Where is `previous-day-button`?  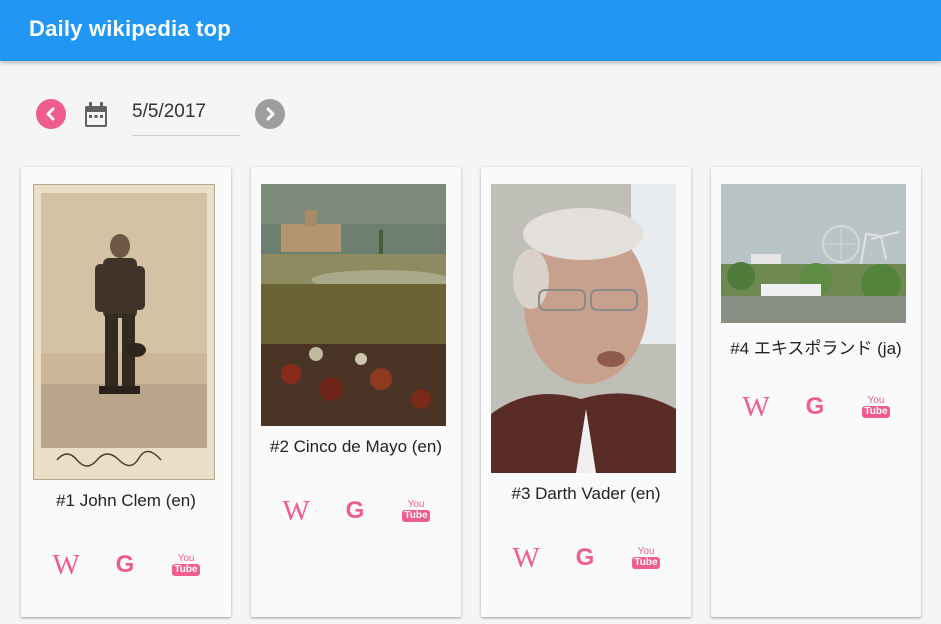
previous-day-button is located at coordinates (51, 114).